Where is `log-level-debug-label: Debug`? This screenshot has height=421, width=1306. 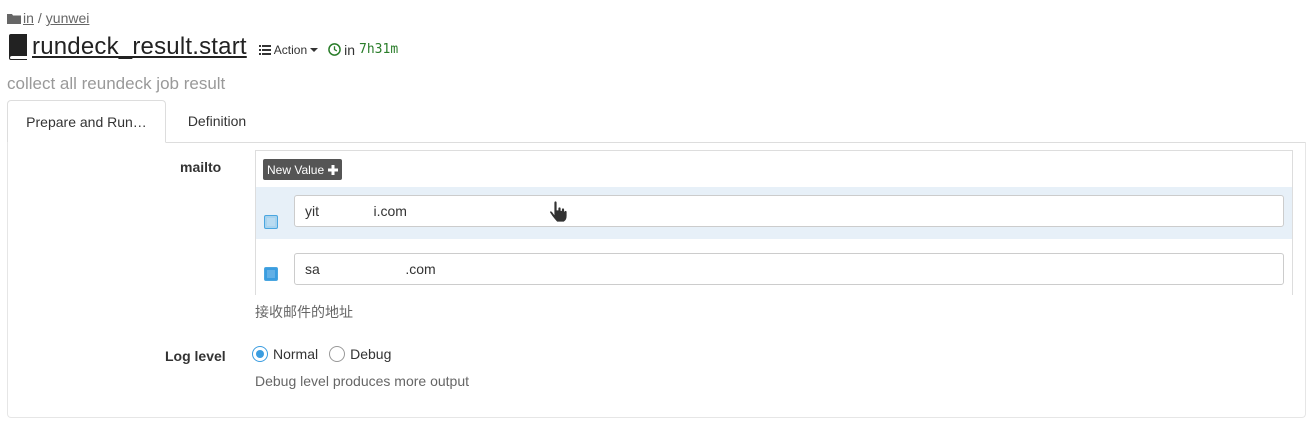
log-level-debug-label: Debug is located at coordinates (370, 354).